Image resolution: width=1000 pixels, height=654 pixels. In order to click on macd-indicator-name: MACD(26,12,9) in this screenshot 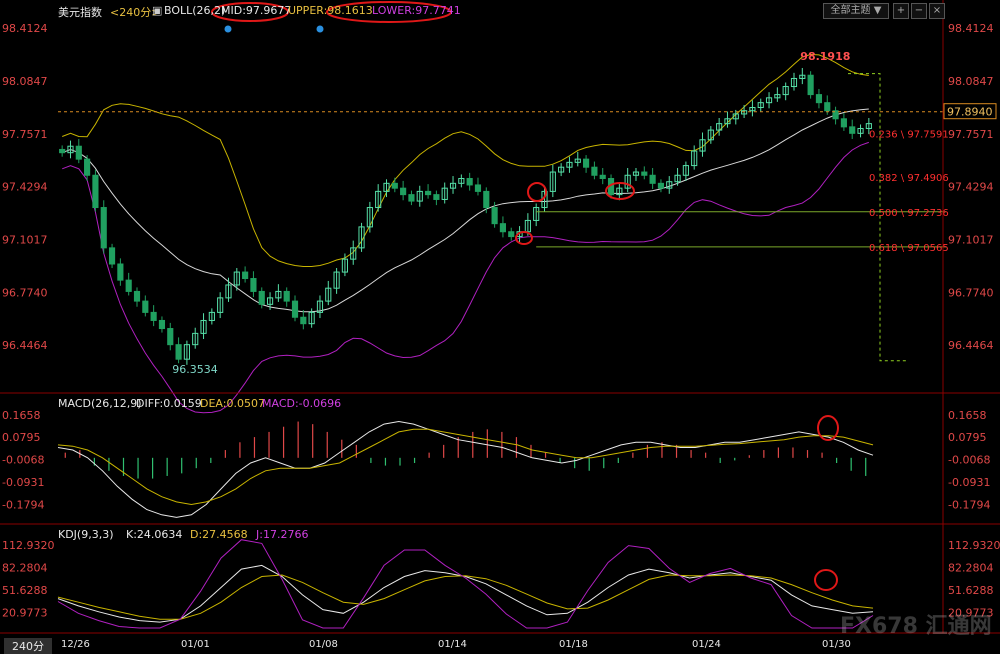, I will do `click(100, 403)`.